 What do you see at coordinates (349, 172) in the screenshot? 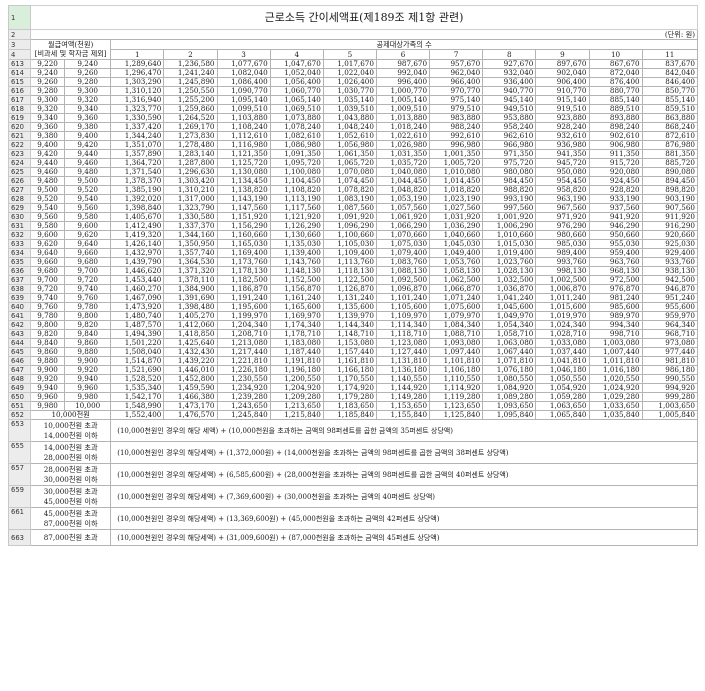
I see `tax-cell: 1,070,080` at bounding box center [349, 172].